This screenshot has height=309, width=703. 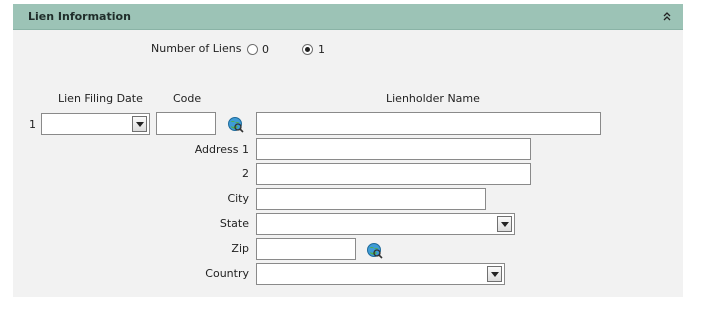 What do you see at coordinates (238, 198) in the screenshot?
I see `city-label: City` at bounding box center [238, 198].